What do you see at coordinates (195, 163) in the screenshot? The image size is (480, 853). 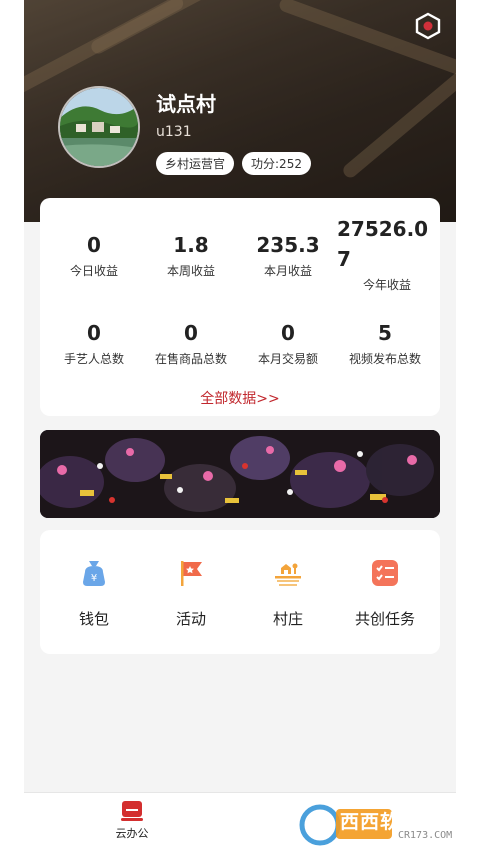 I see `role-badge: 乡村运营官` at bounding box center [195, 163].